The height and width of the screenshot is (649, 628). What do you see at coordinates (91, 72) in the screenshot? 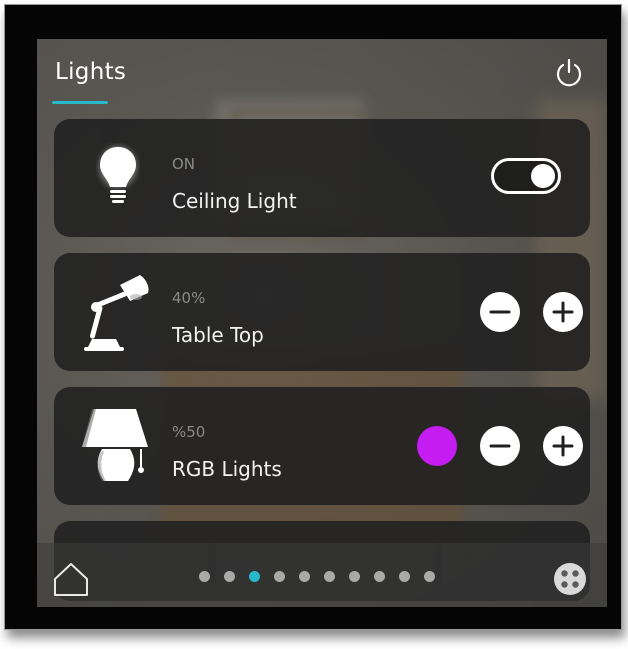
I see `page-title: Lights` at bounding box center [91, 72].